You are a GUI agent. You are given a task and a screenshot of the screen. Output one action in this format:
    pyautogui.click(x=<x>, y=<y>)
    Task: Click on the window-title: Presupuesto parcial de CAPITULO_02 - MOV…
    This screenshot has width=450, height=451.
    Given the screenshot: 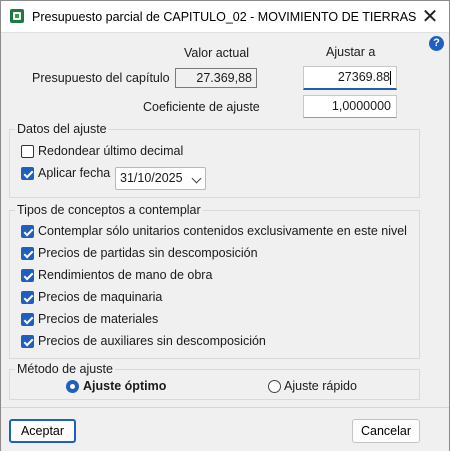 What is the action you would take?
    pyautogui.click(x=224, y=17)
    